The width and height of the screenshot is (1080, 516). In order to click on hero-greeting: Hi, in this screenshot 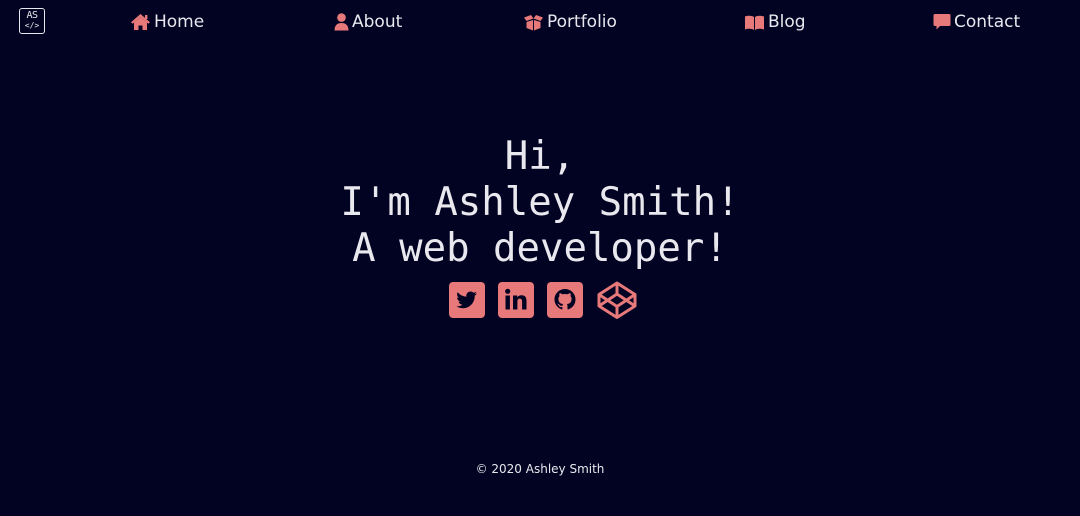, I will do `click(540, 156)`.